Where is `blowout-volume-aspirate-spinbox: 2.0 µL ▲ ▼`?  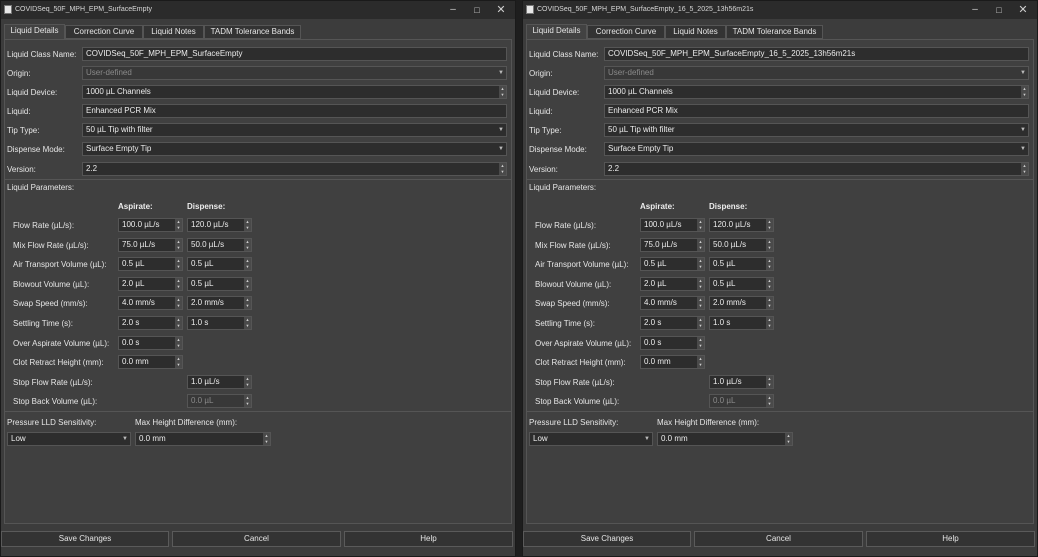 blowout-volume-aspirate-spinbox: 2.0 µL ▲ ▼ is located at coordinates (672, 283).